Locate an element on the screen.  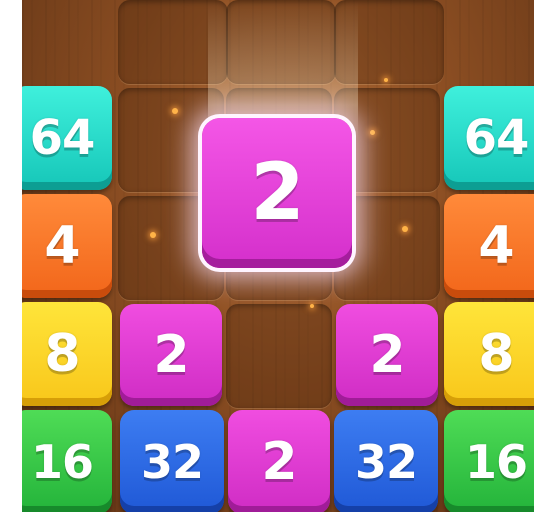
falling-tile-value: 2 is located at coordinates (277, 193).